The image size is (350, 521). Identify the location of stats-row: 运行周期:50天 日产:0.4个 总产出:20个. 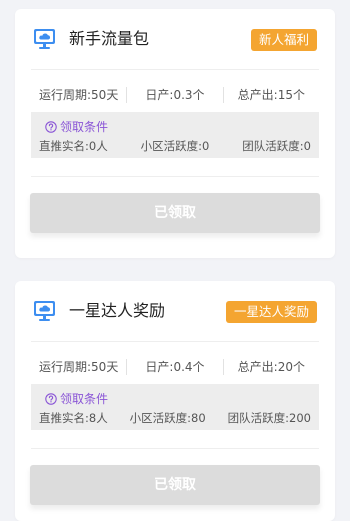
(175, 367).